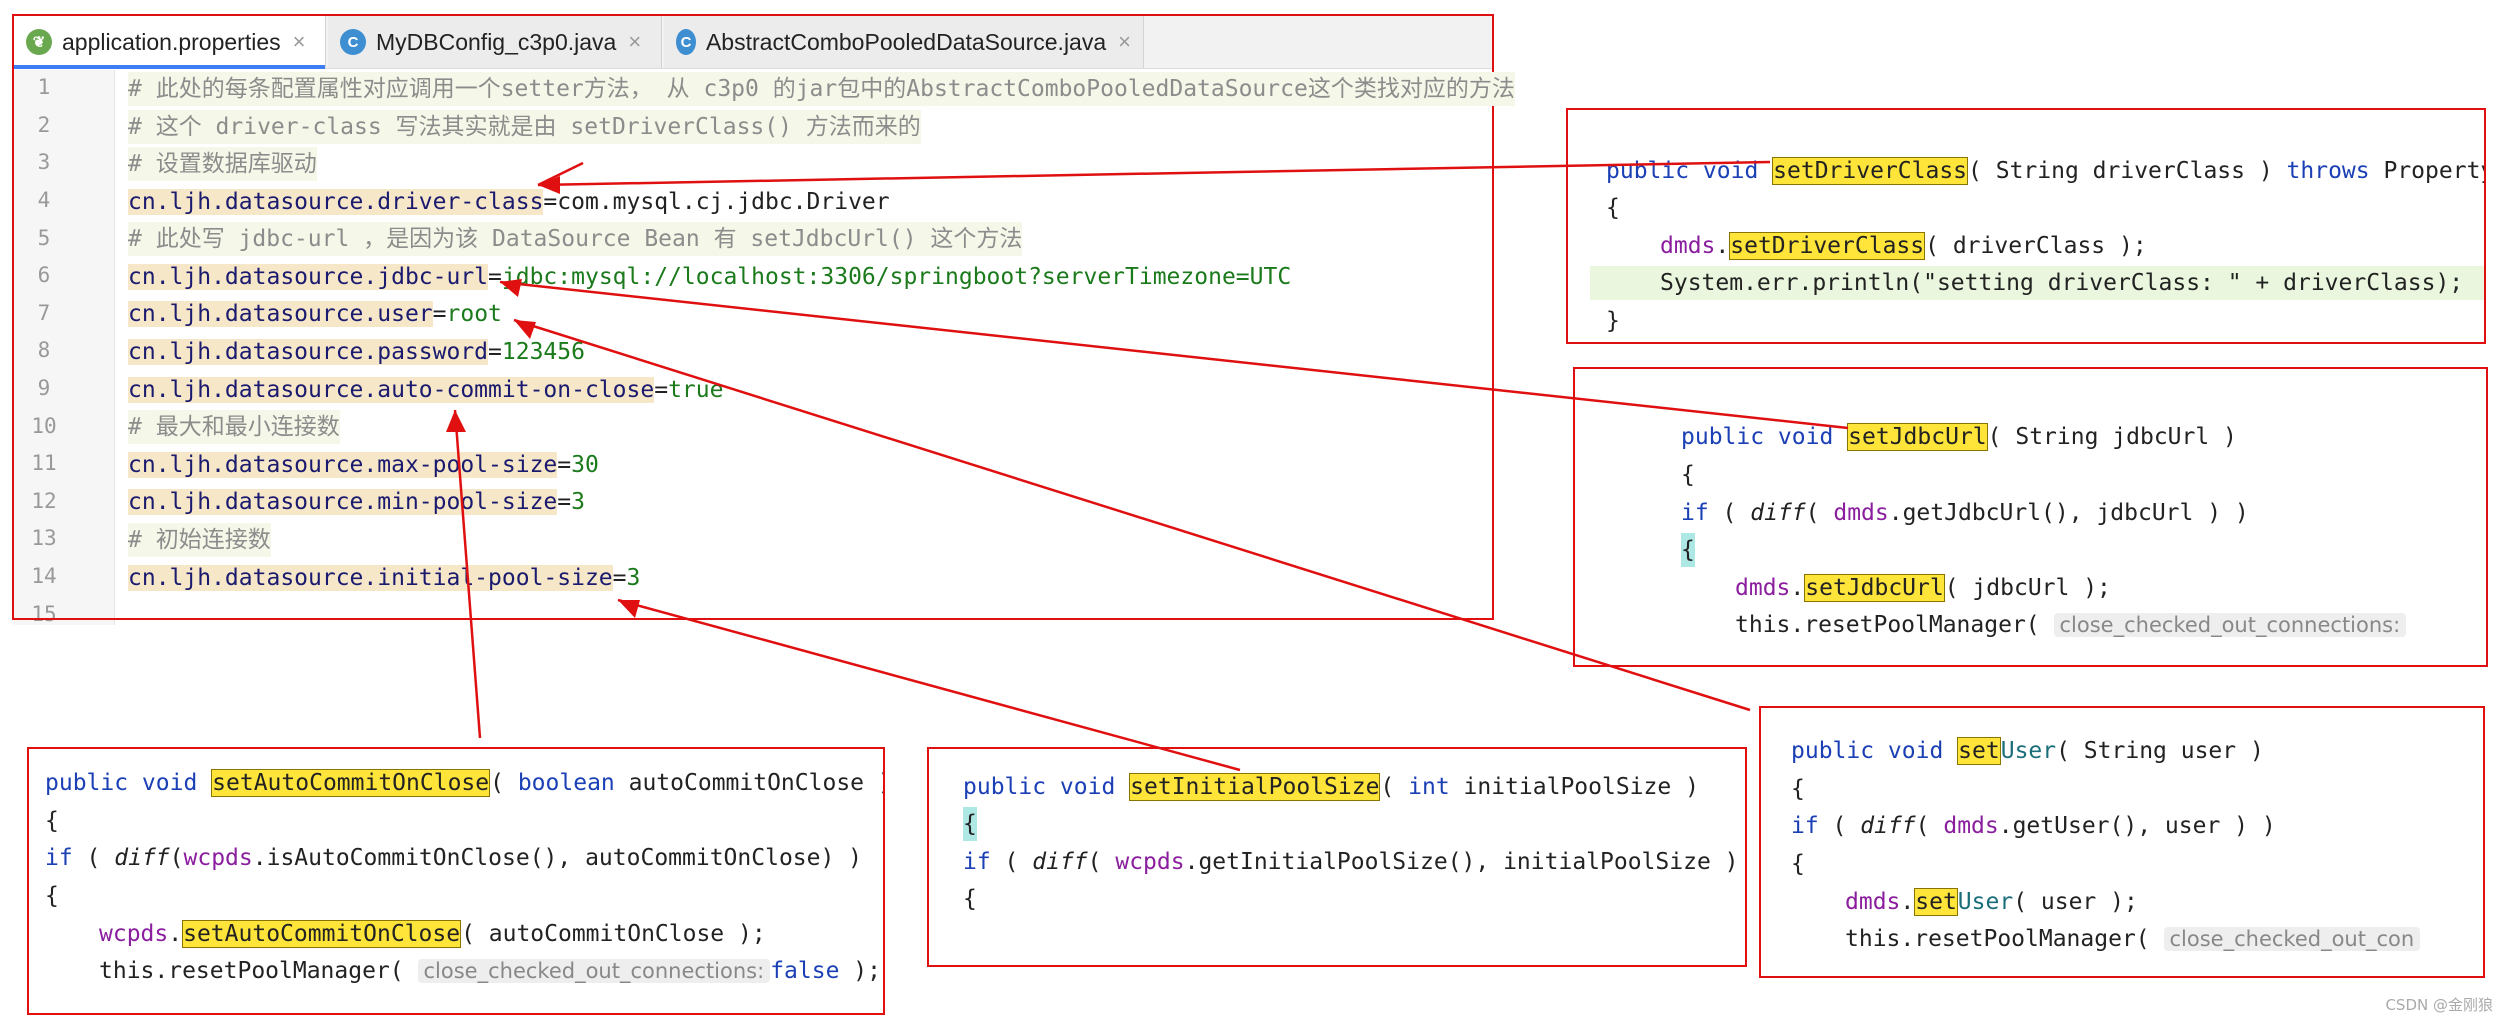  What do you see at coordinates (467, 574) in the screenshot?
I see `arrow-auto-commit` at bounding box center [467, 574].